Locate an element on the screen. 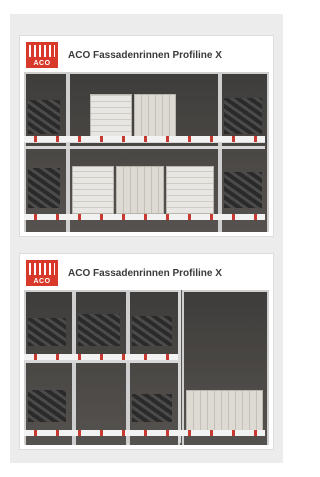  rack-post is located at coordinates (179, 366).